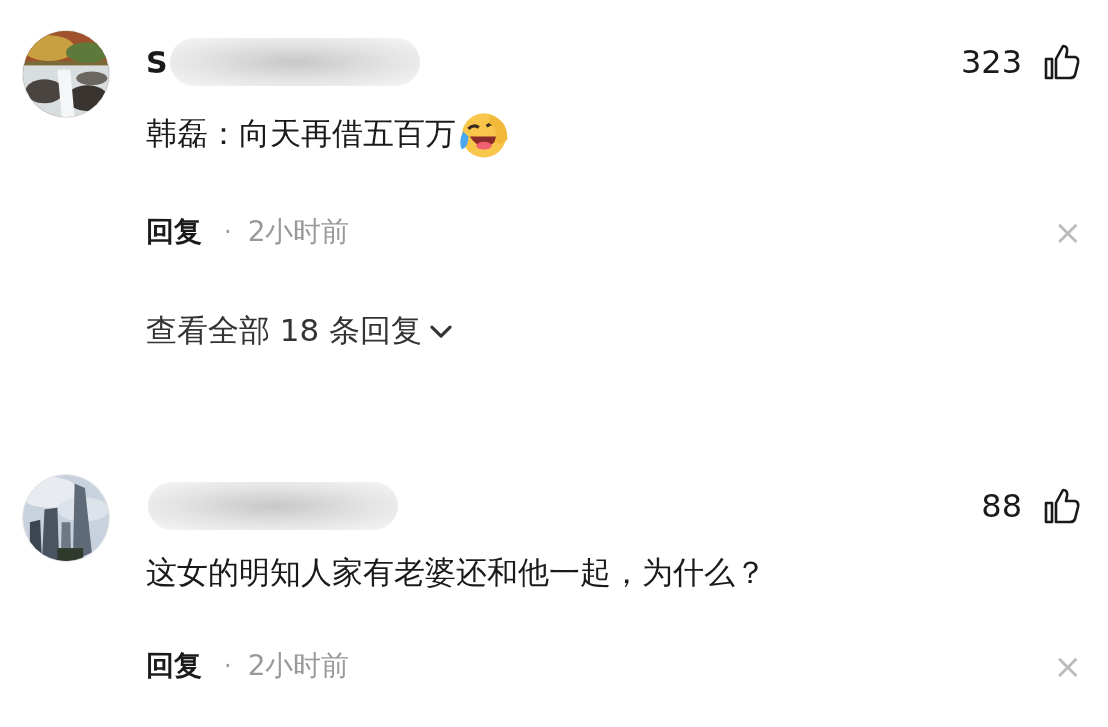 This screenshot has height=727, width=1108. Describe the element at coordinates (300, 331) in the screenshot. I see `view-replies-link: 查看全部 18 条回复` at that location.